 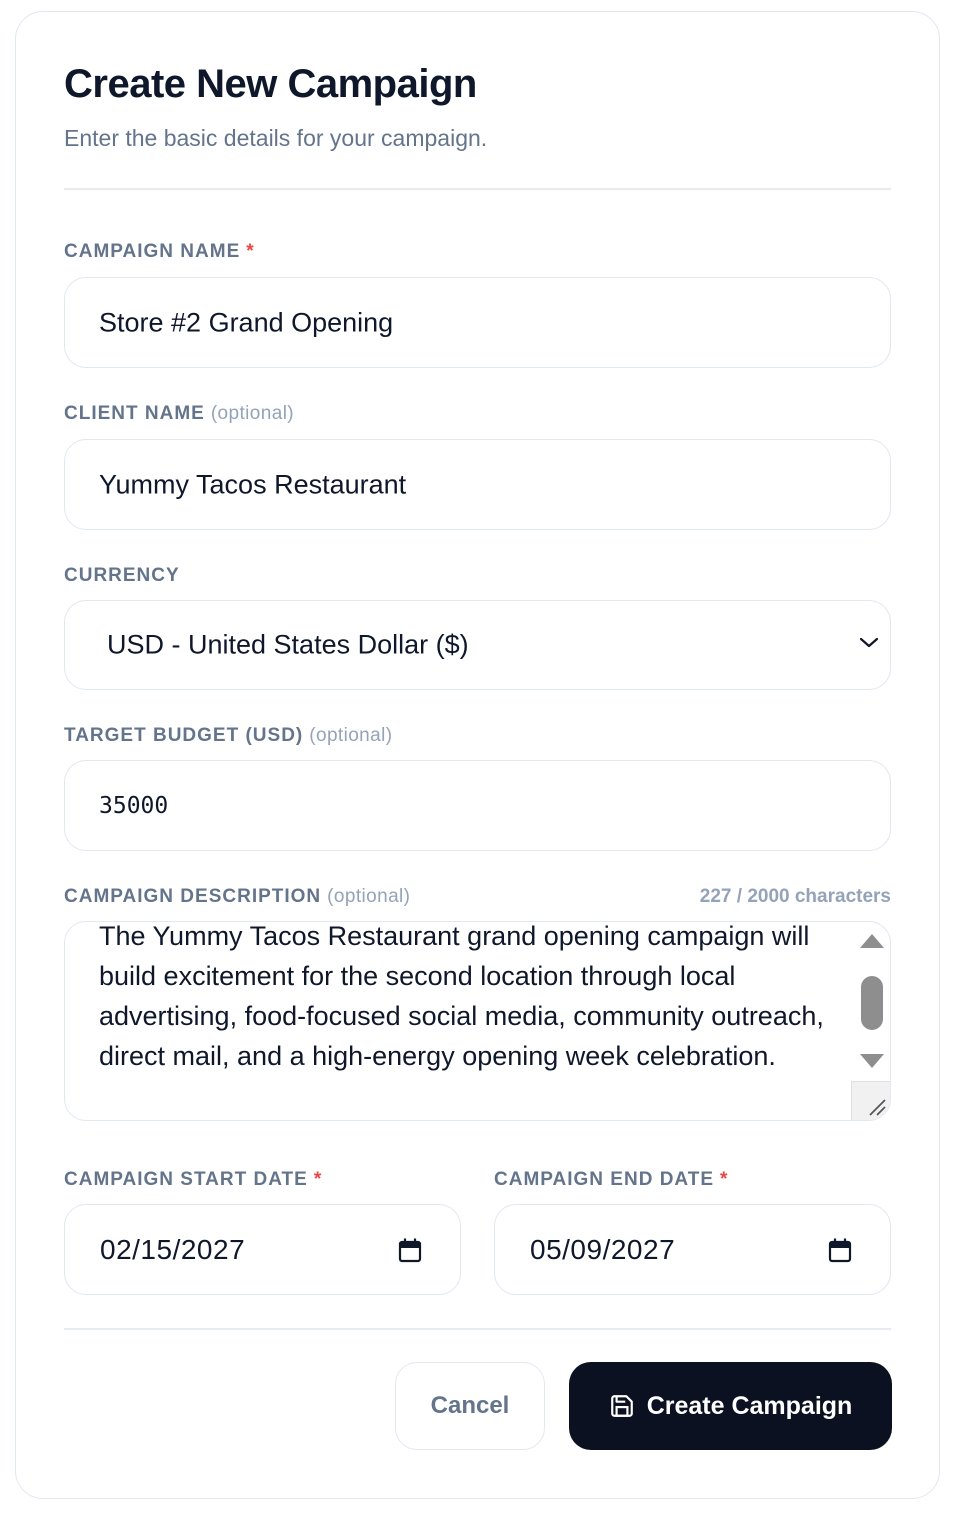 I want to click on start-date-value: 02/15/2027, so click(x=173, y=1249).